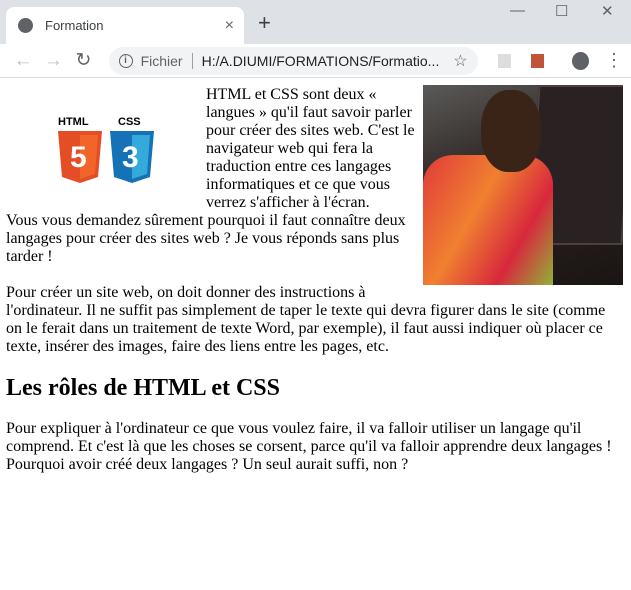 This screenshot has height=590, width=631. Describe the element at coordinates (192, 60) in the screenshot. I see `divider` at that location.